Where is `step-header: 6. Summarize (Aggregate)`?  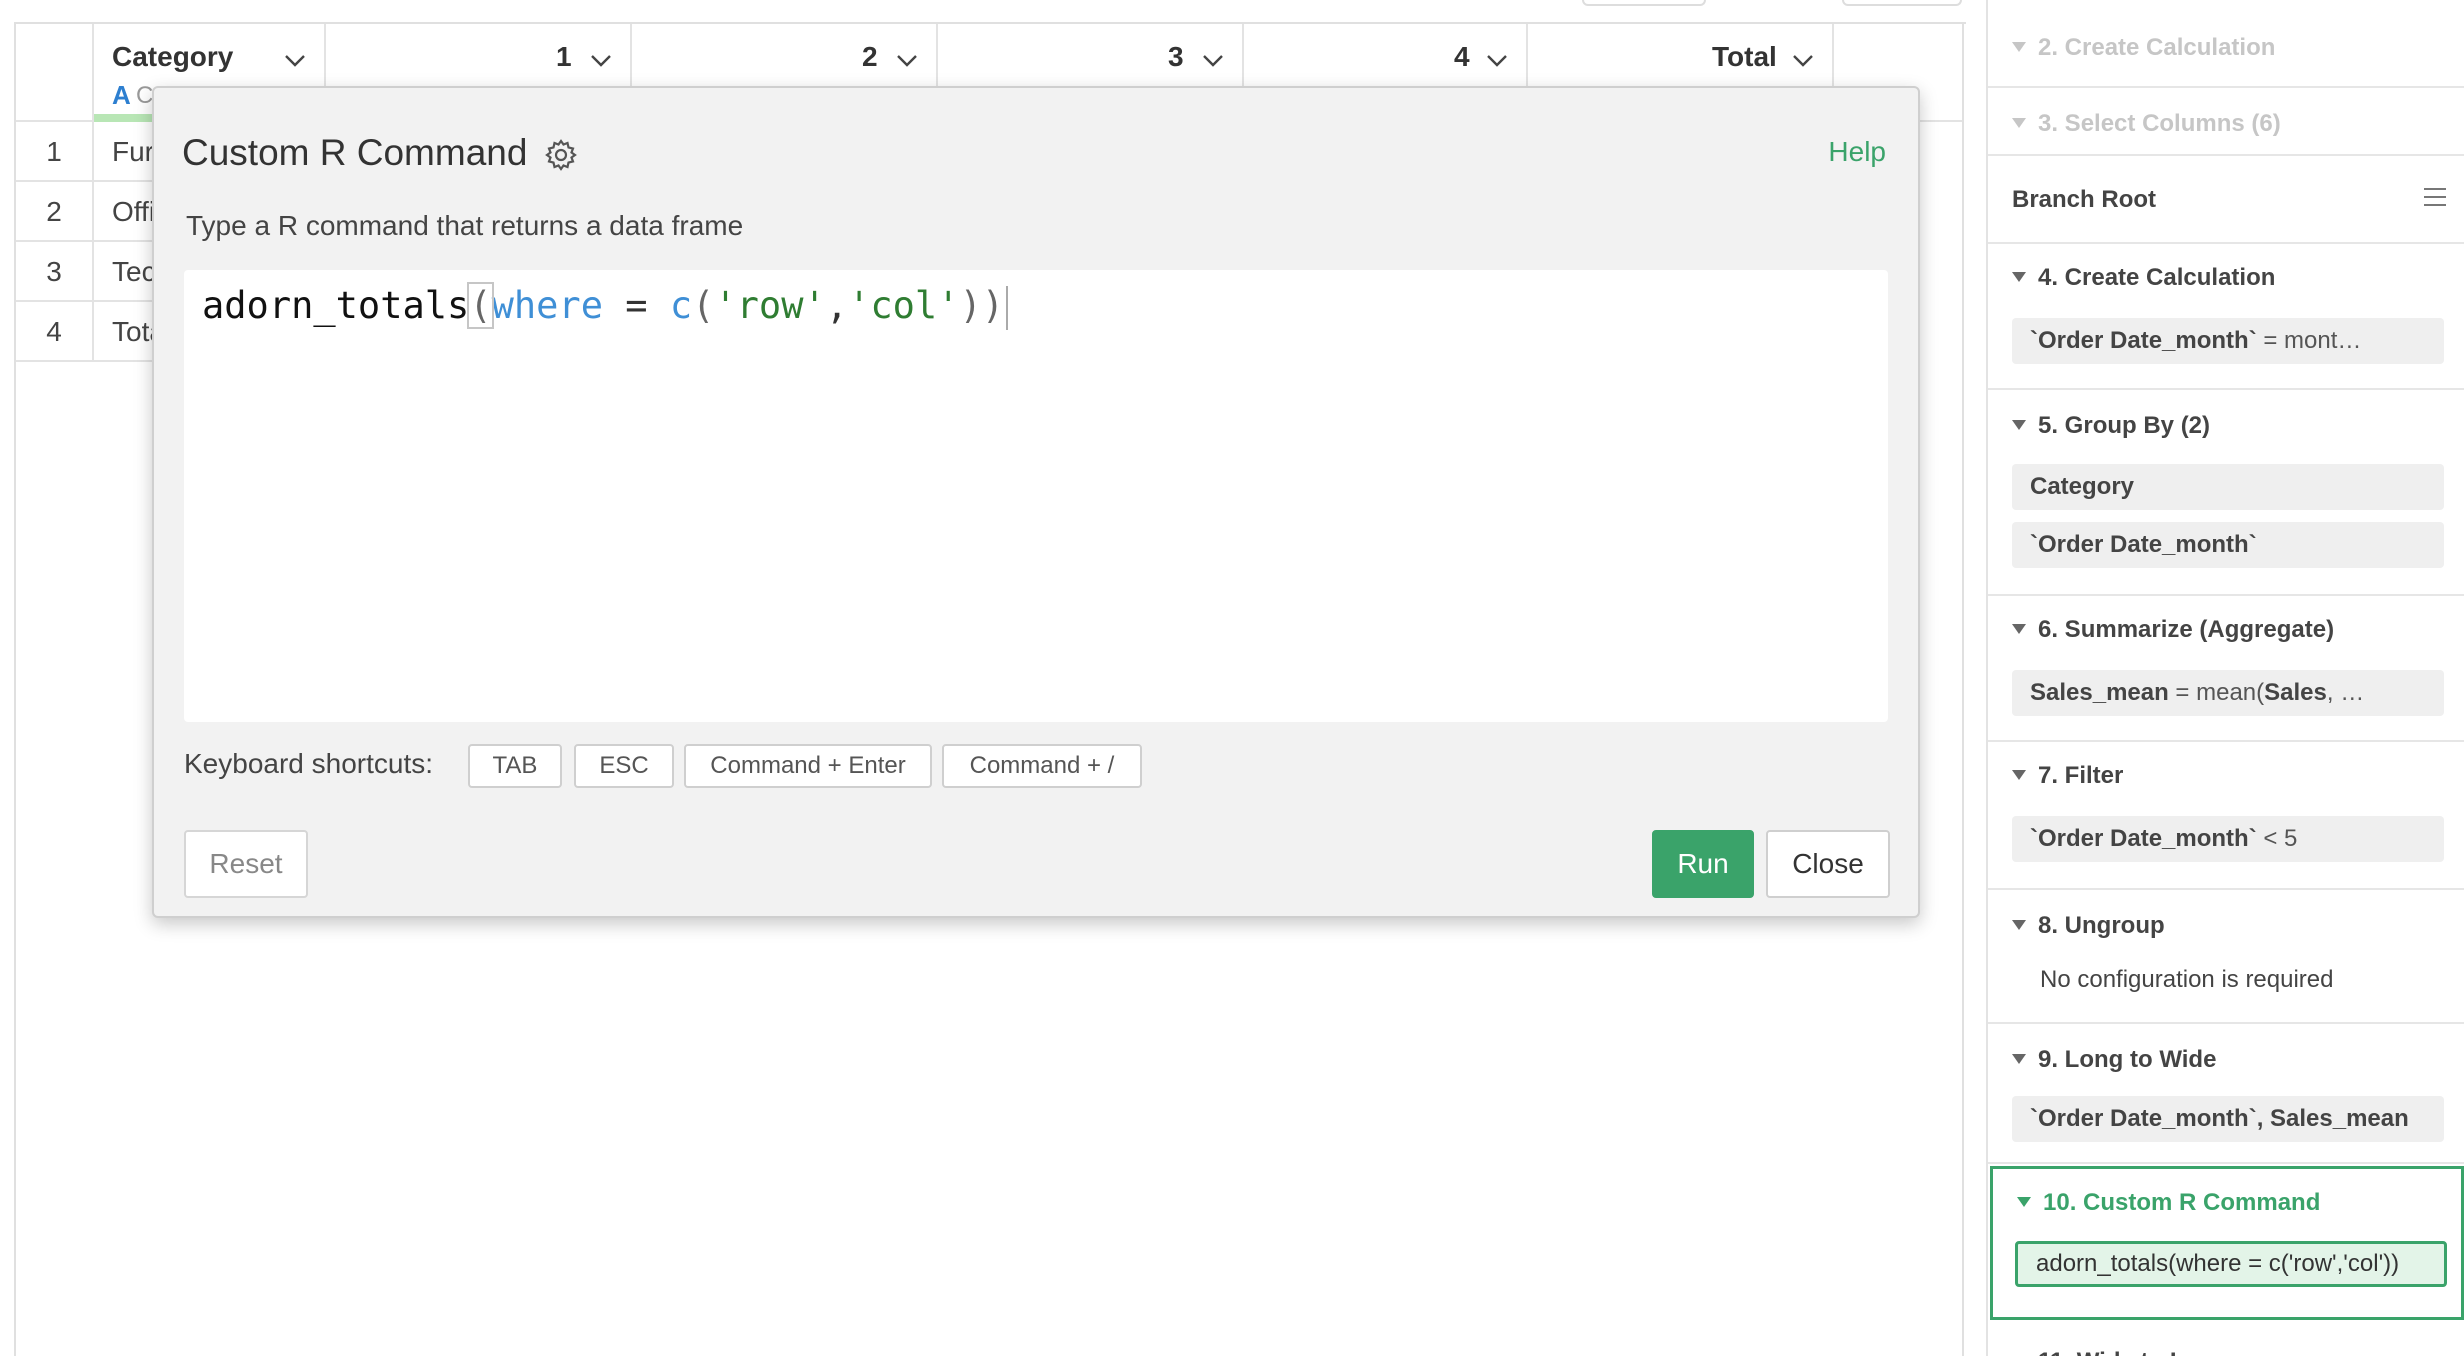 step-header: 6. Summarize (Aggregate) is located at coordinates (2173, 630).